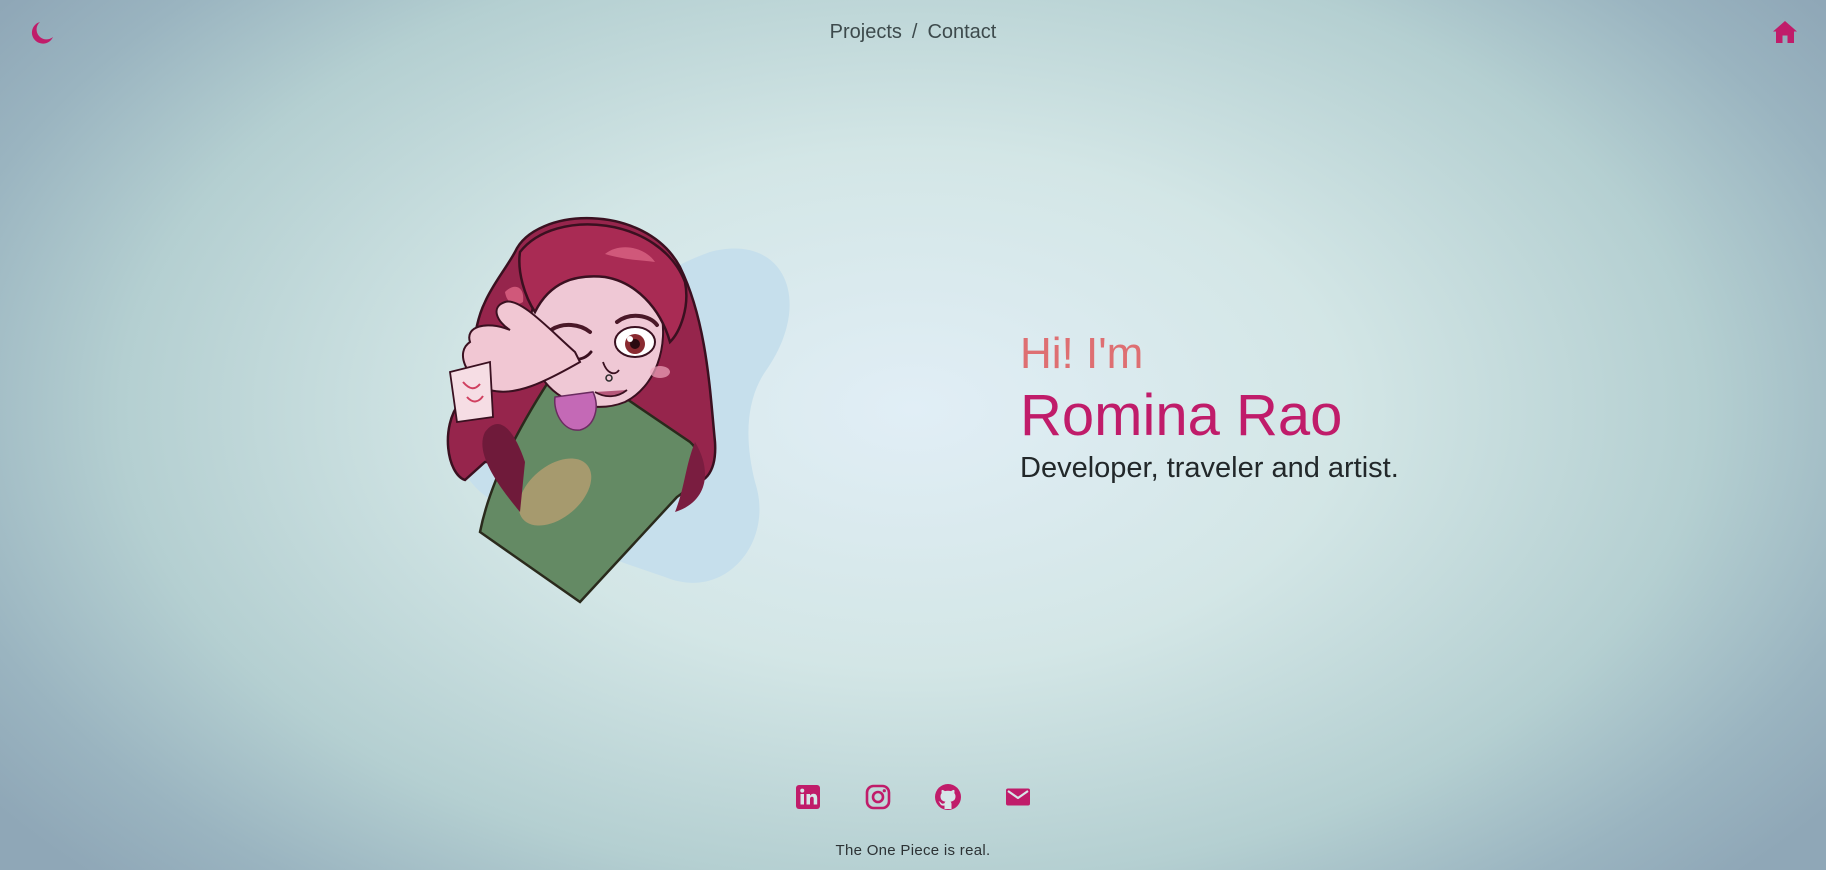 The width and height of the screenshot is (1826, 870). I want to click on github-icon, so click(948, 797).